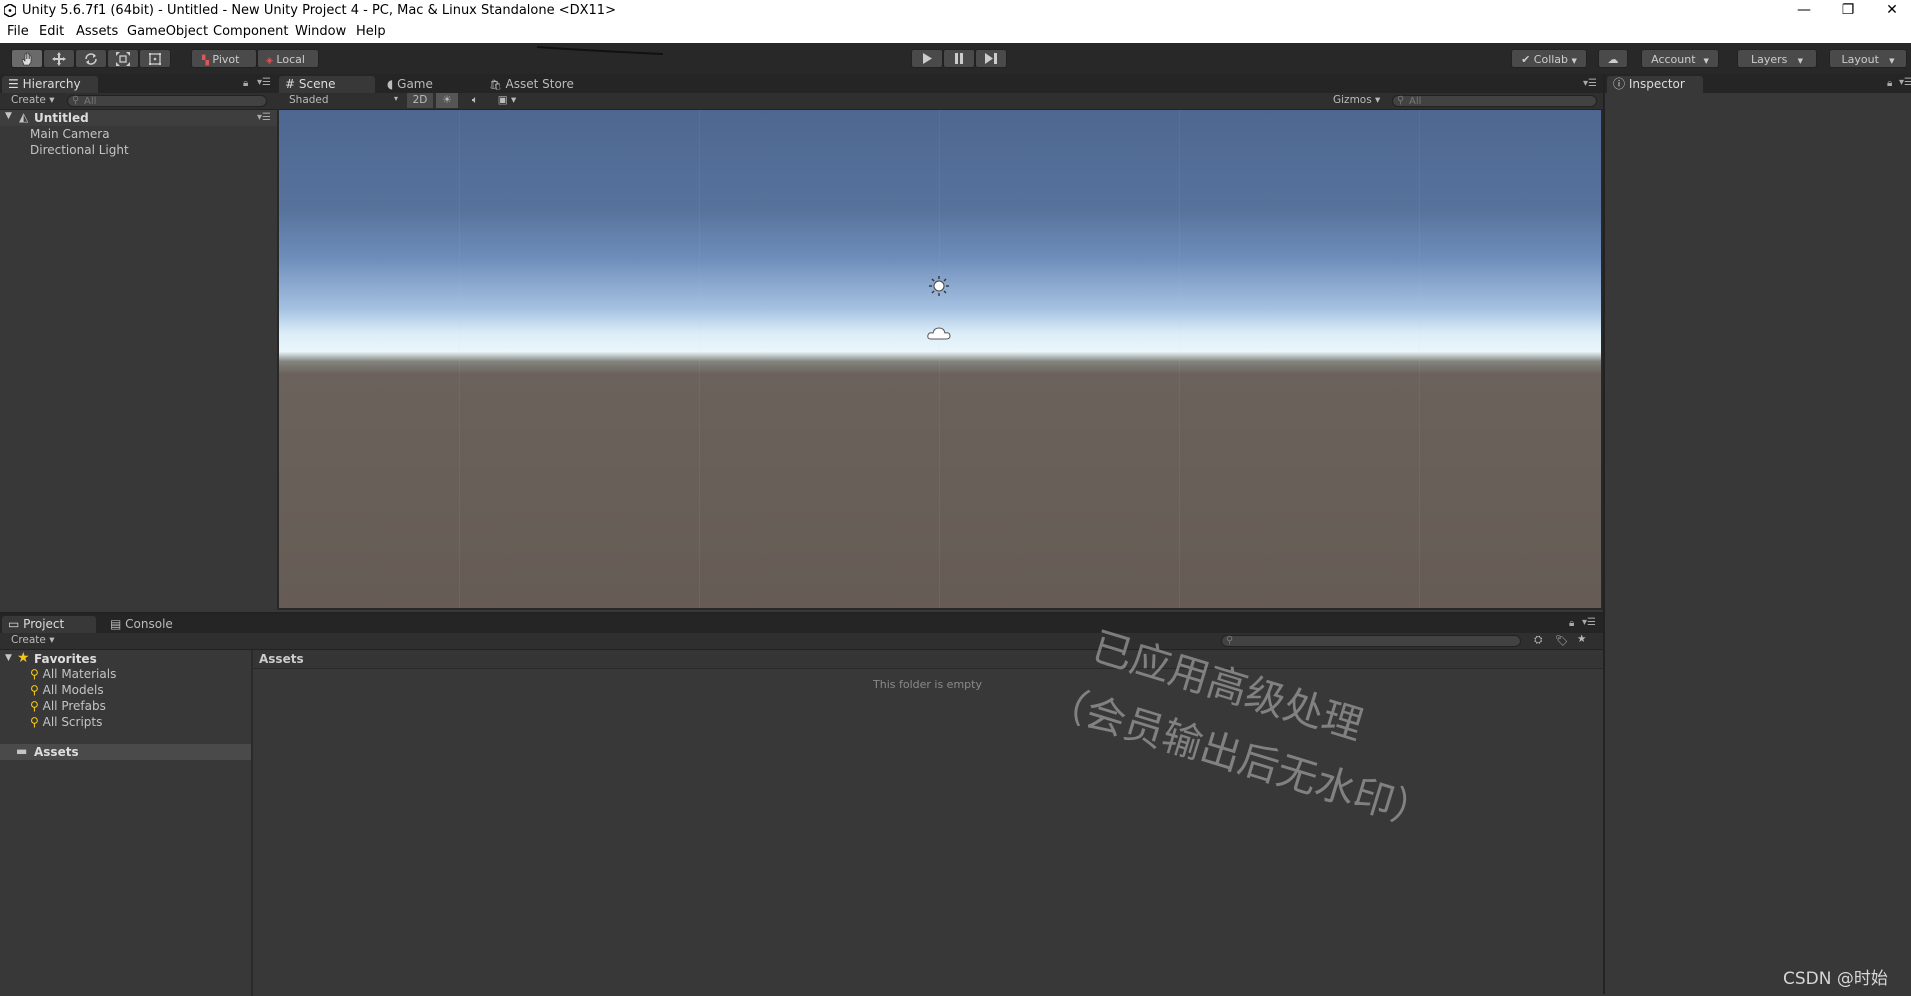  I want to click on move-icon, so click(59, 59).